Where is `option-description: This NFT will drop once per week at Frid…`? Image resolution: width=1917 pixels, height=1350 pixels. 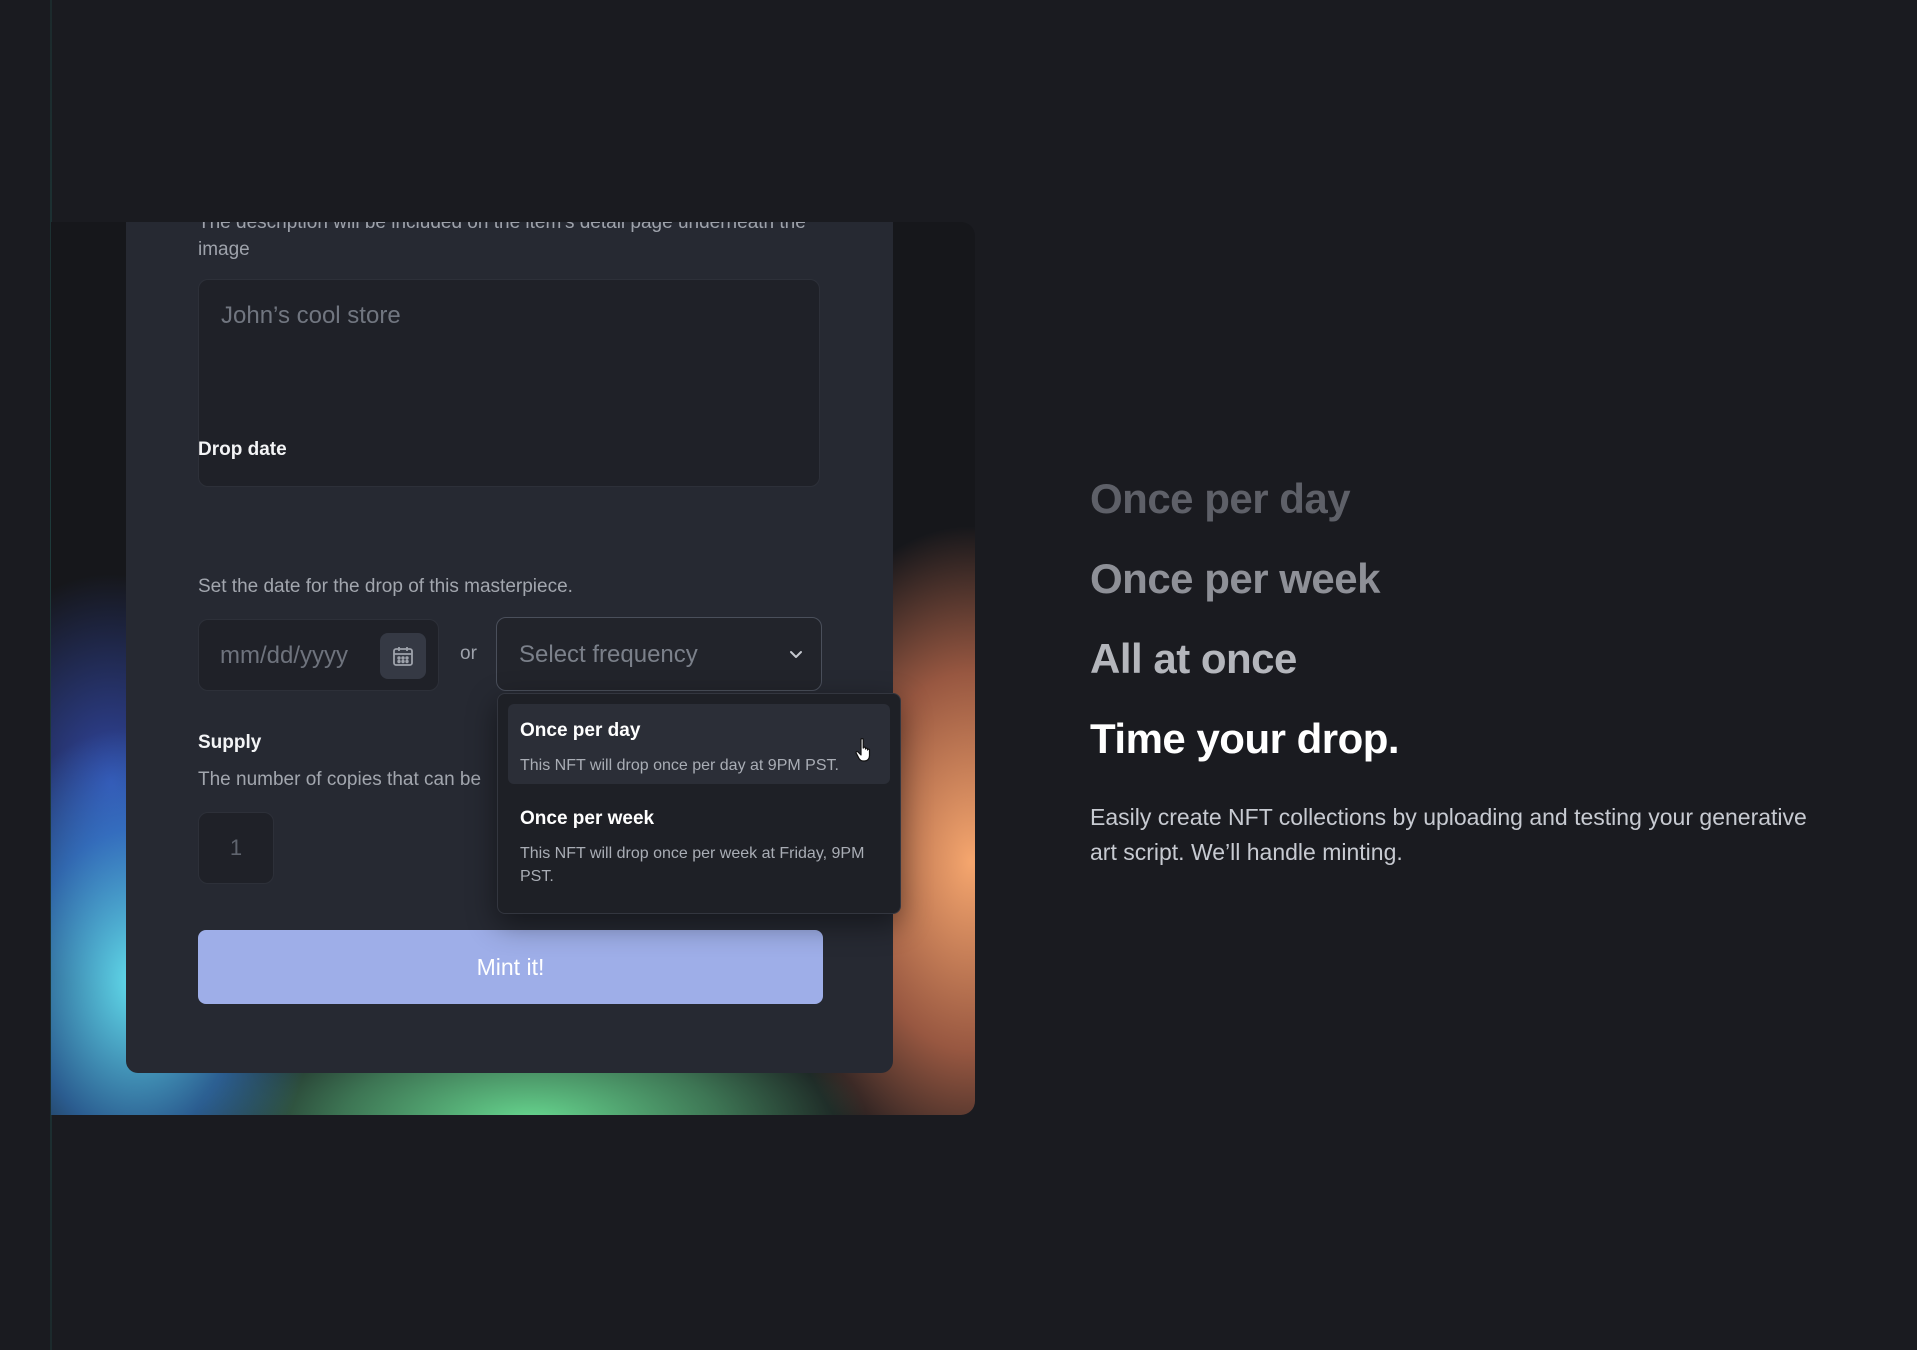
option-description: This NFT will drop once per week at Frid… is located at coordinates (692, 865).